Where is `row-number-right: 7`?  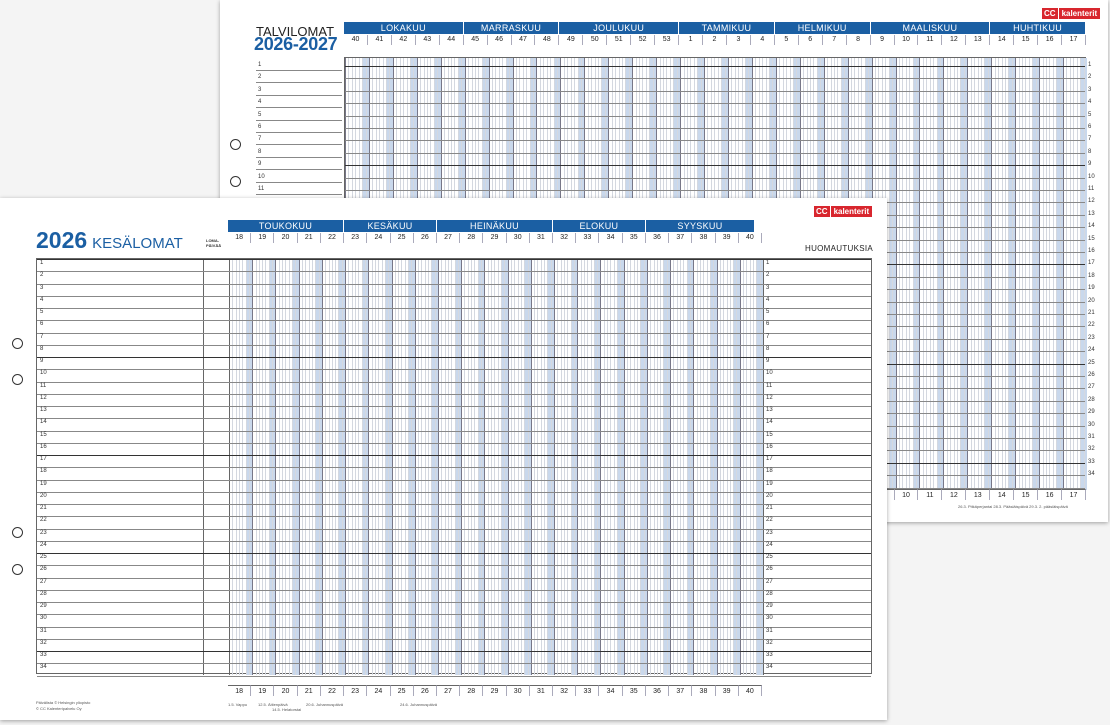 row-number-right: 7 is located at coordinates (768, 336).